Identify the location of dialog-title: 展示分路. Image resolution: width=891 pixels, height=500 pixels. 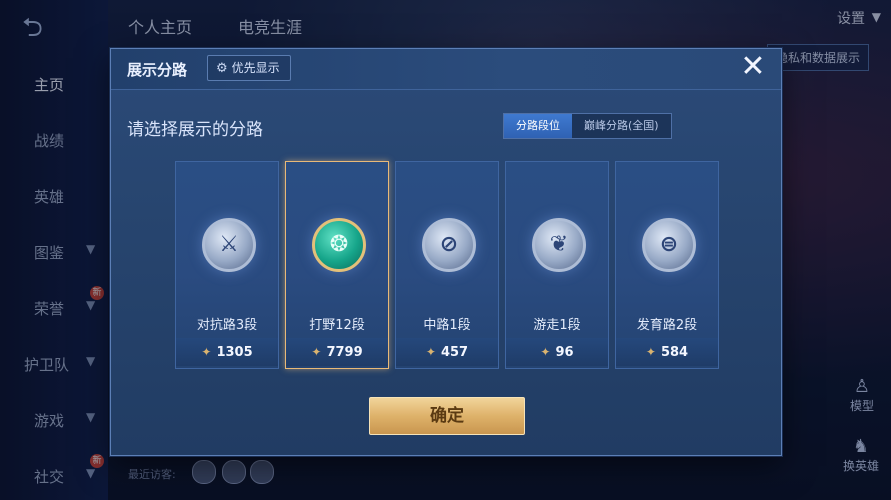
(157, 70).